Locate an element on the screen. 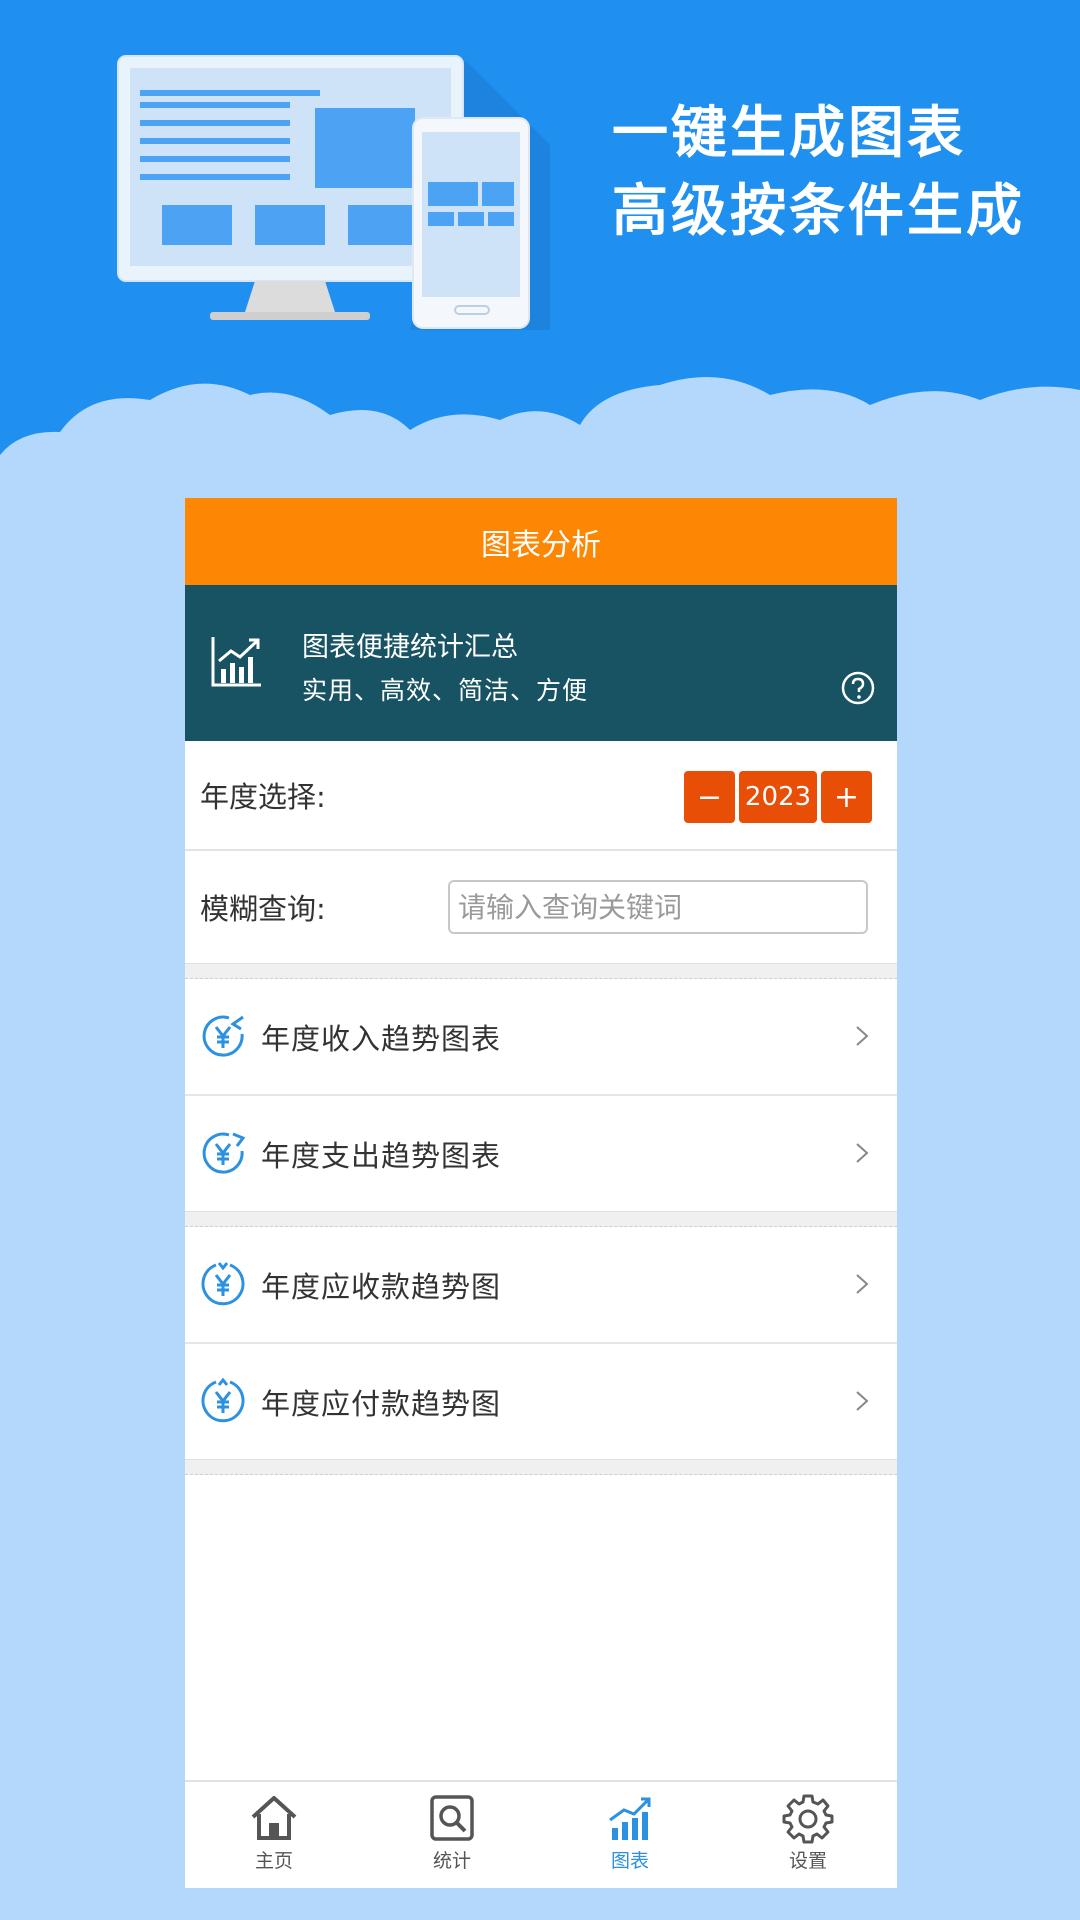 The height and width of the screenshot is (1920, 1080). list-item-expense-trend: 年度支出趋势图表 is located at coordinates (541, 1153).